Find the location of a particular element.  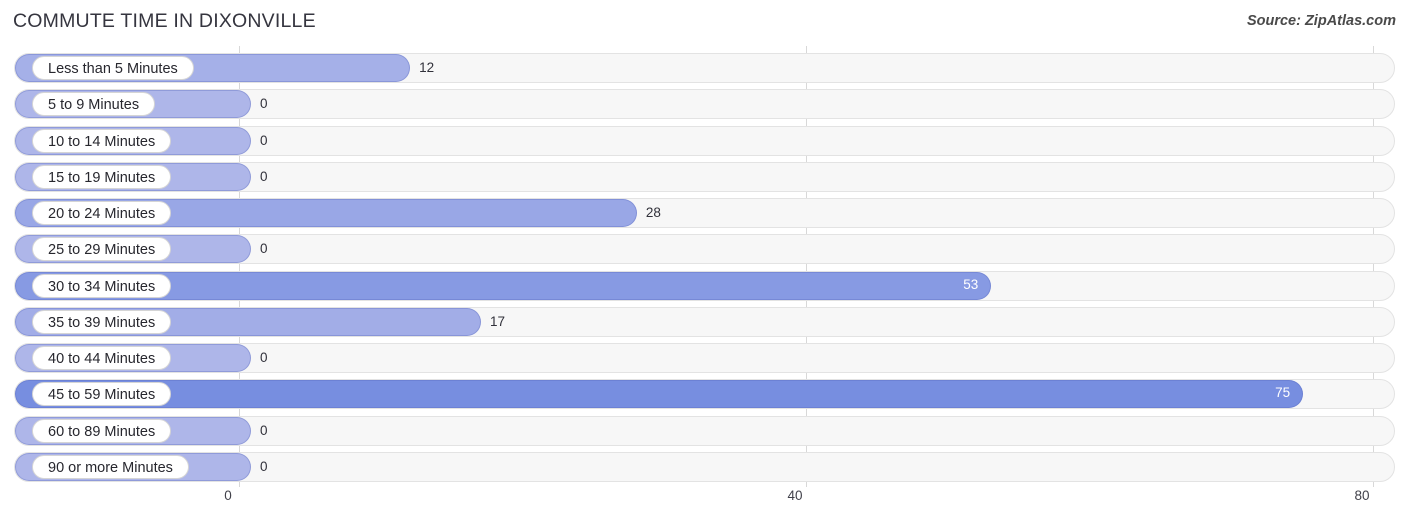

bar-category-label: 20 to 24 Minutes is located at coordinates (102, 213).